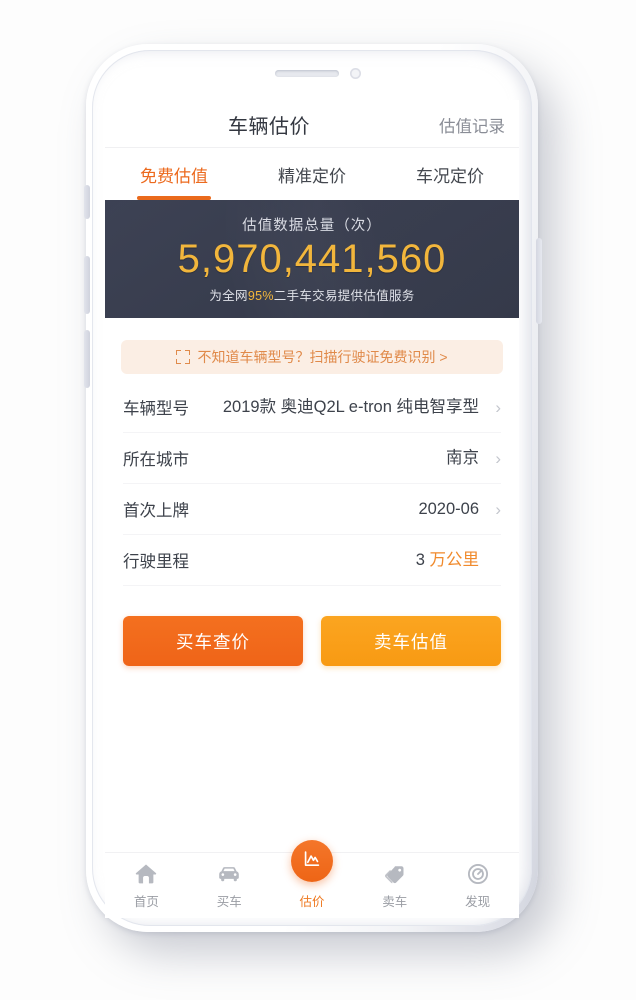  Describe the element at coordinates (472, 125) in the screenshot. I see `valuation-history-link: 估值记录` at that location.